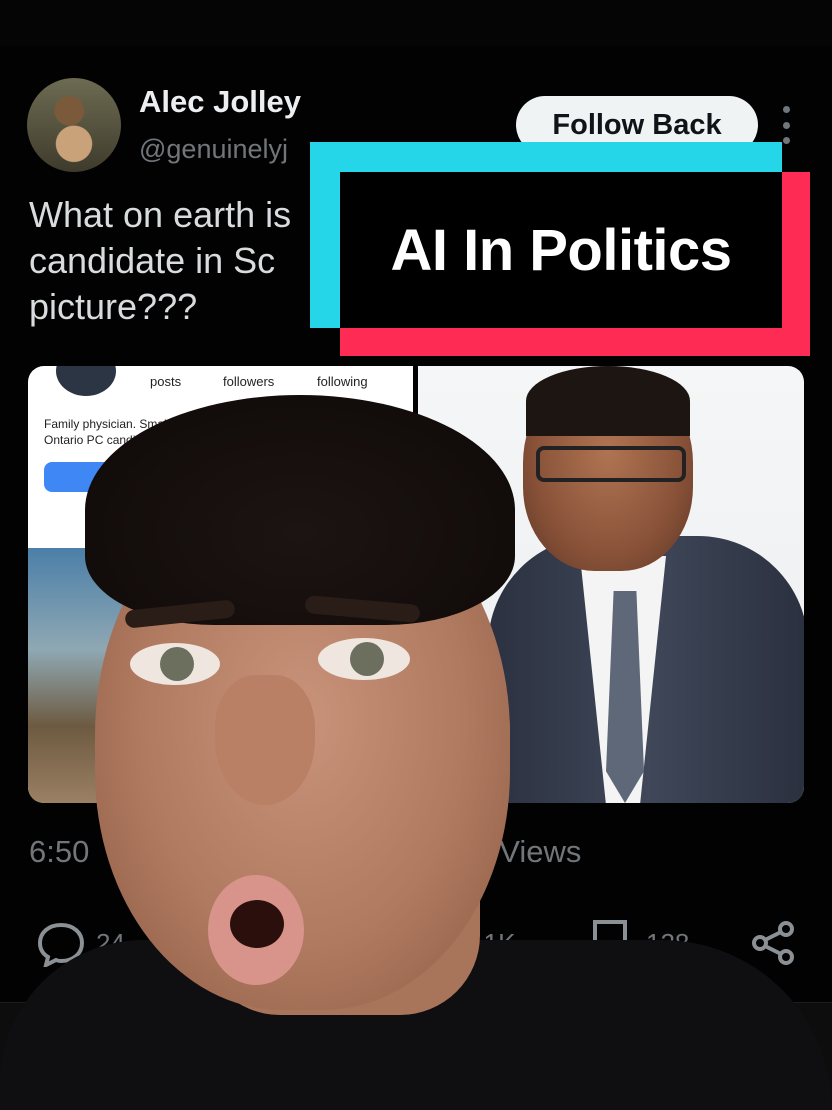 This screenshot has height=1110, width=832. I want to click on reply-icon, so click(61, 944).